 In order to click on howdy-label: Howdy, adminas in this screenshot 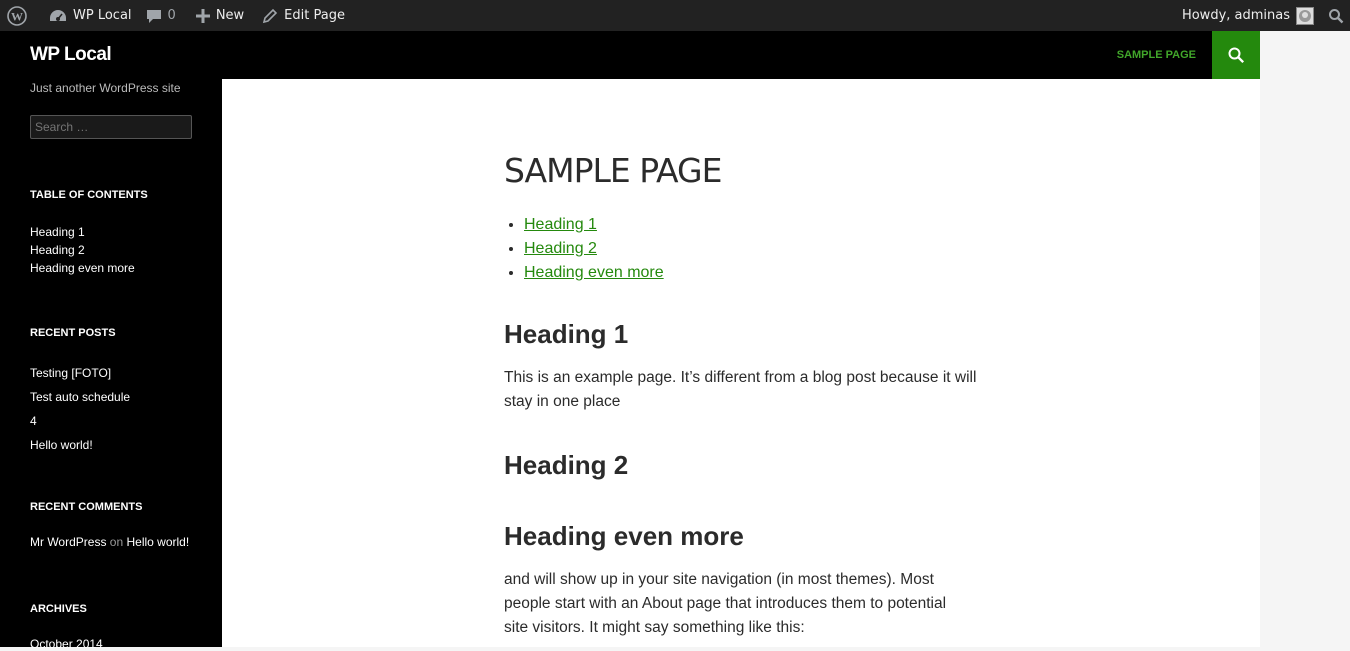, I will do `click(1235, 15)`.